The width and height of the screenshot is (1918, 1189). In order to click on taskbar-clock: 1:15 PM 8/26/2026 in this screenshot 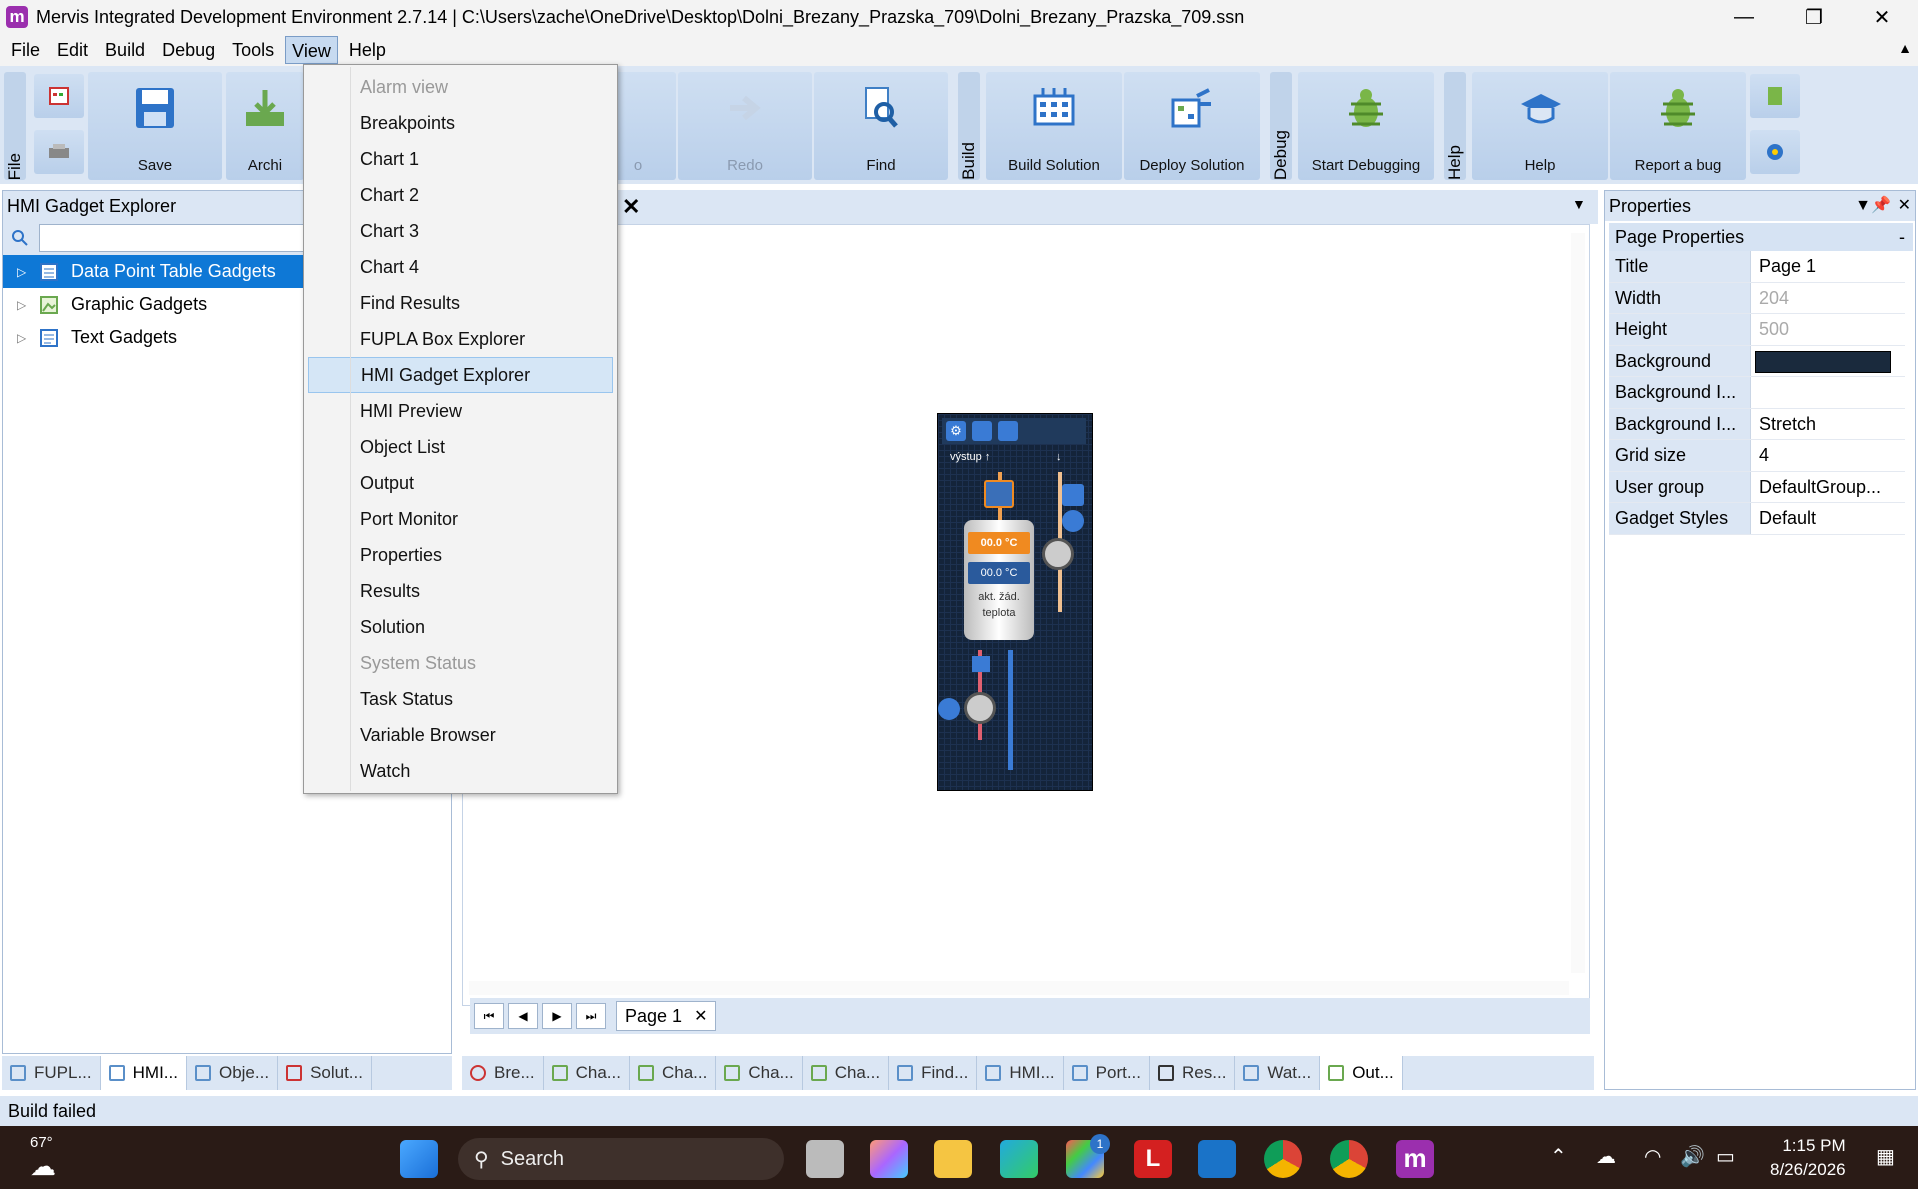, I will do `click(1808, 1158)`.